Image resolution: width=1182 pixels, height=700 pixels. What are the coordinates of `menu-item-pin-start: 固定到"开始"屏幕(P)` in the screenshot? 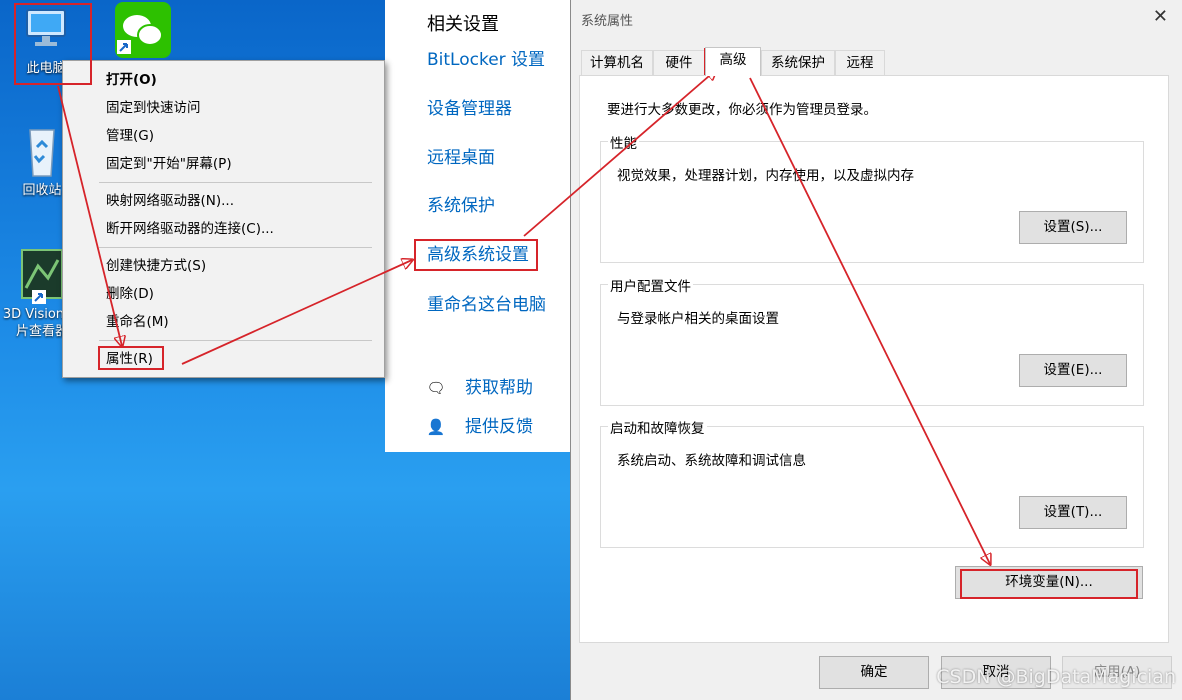 It's located at (223, 164).